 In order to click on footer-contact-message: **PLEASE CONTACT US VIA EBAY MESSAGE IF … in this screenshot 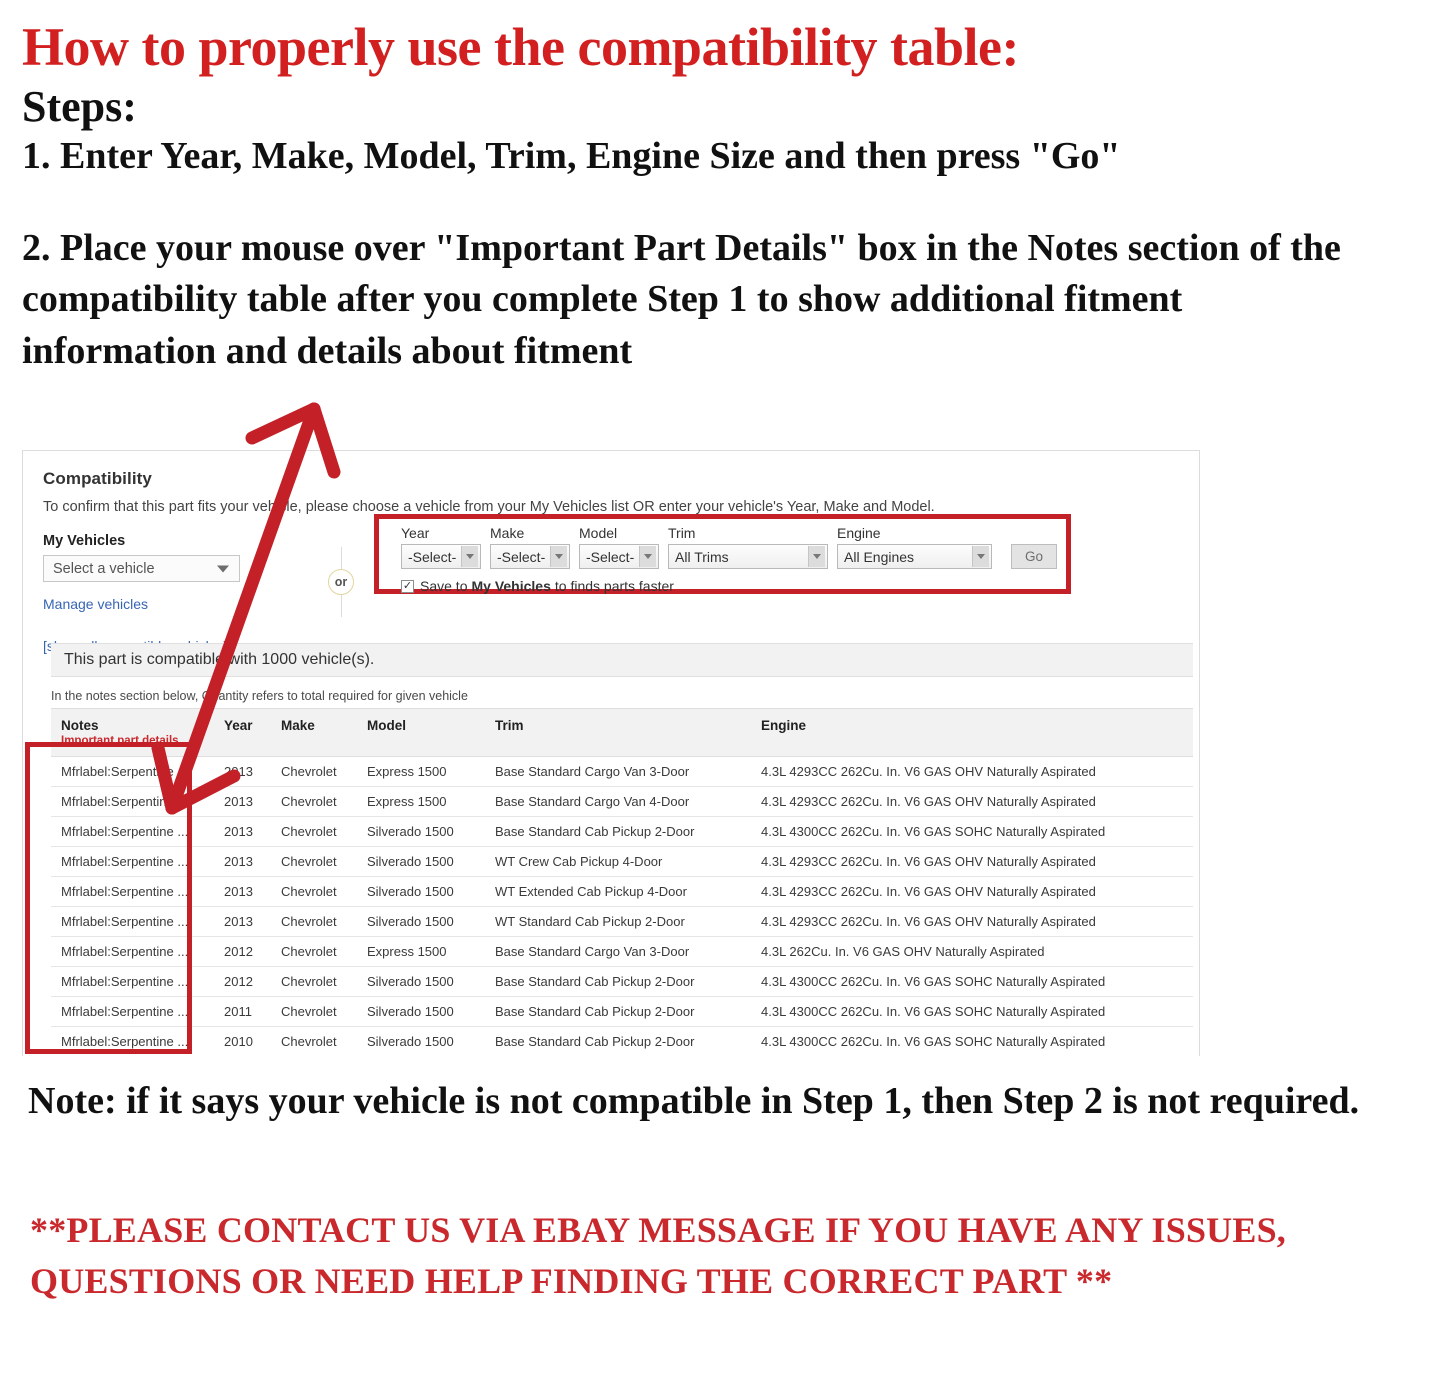, I will do `click(658, 1256)`.